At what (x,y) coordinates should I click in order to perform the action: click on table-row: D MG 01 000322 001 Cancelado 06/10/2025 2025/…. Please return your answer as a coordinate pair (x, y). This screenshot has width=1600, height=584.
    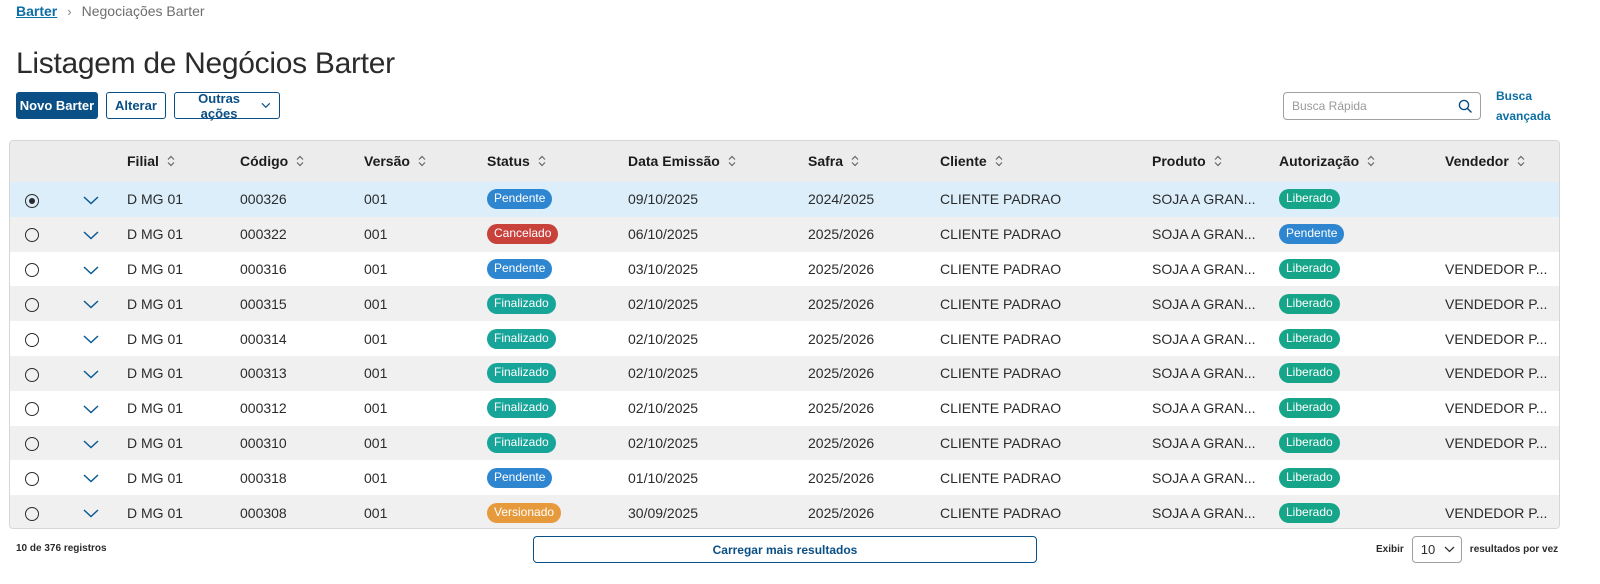
    Looking at the image, I should click on (784, 234).